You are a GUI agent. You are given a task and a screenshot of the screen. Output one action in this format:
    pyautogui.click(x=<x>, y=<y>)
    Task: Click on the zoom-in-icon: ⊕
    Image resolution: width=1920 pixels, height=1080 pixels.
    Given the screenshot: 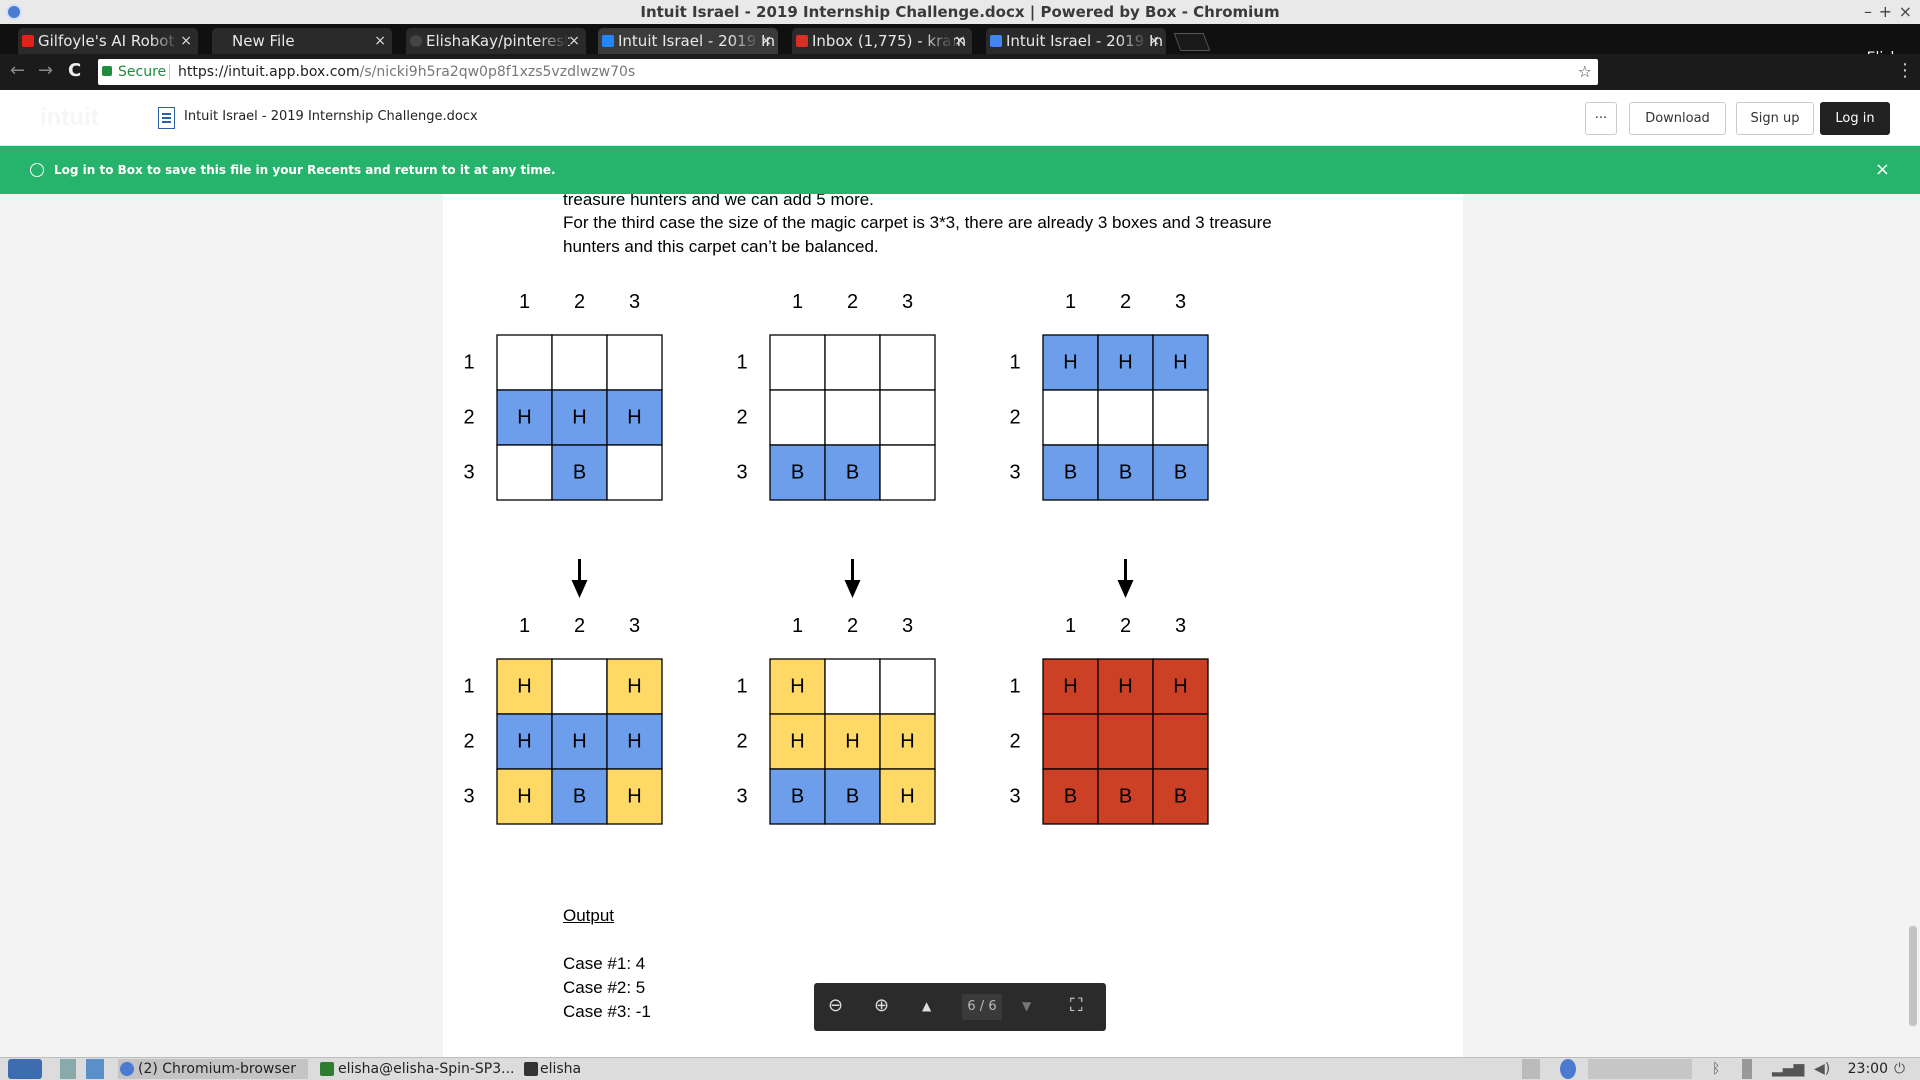 What is the action you would take?
    pyautogui.click(x=881, y=1005)
    